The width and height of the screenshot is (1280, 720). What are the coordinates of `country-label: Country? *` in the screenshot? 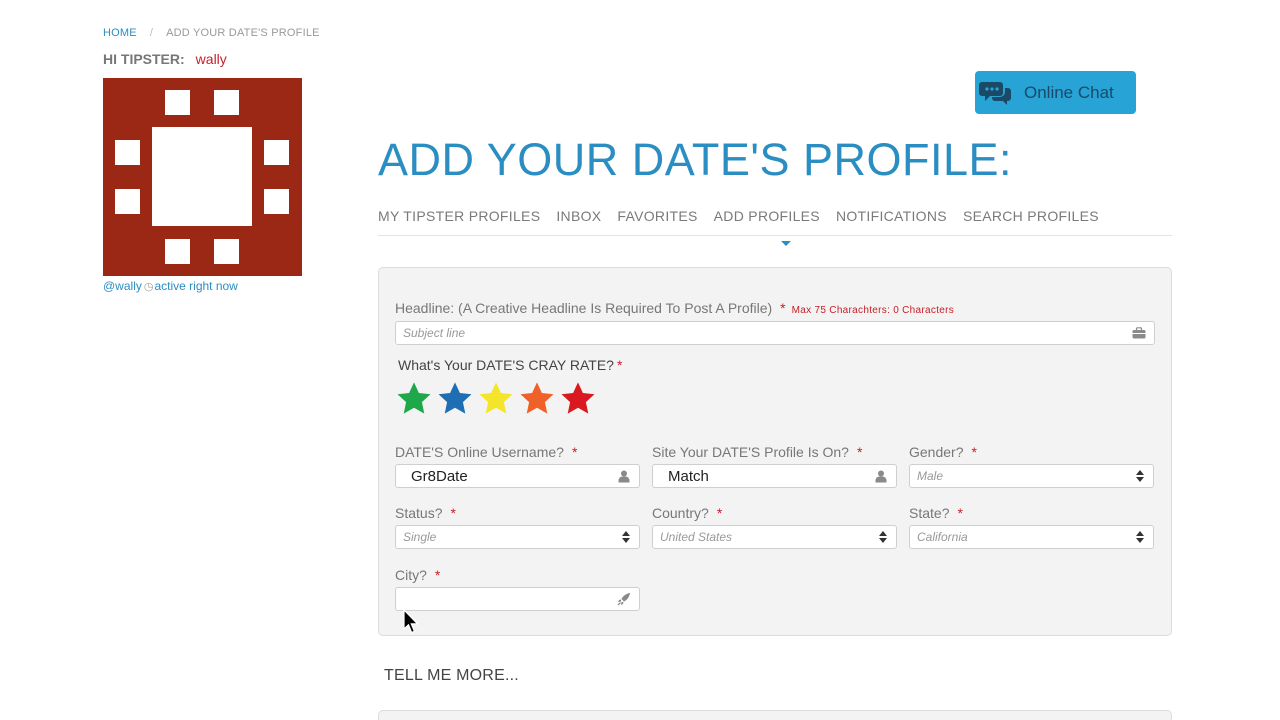 It's located at (687, 513).